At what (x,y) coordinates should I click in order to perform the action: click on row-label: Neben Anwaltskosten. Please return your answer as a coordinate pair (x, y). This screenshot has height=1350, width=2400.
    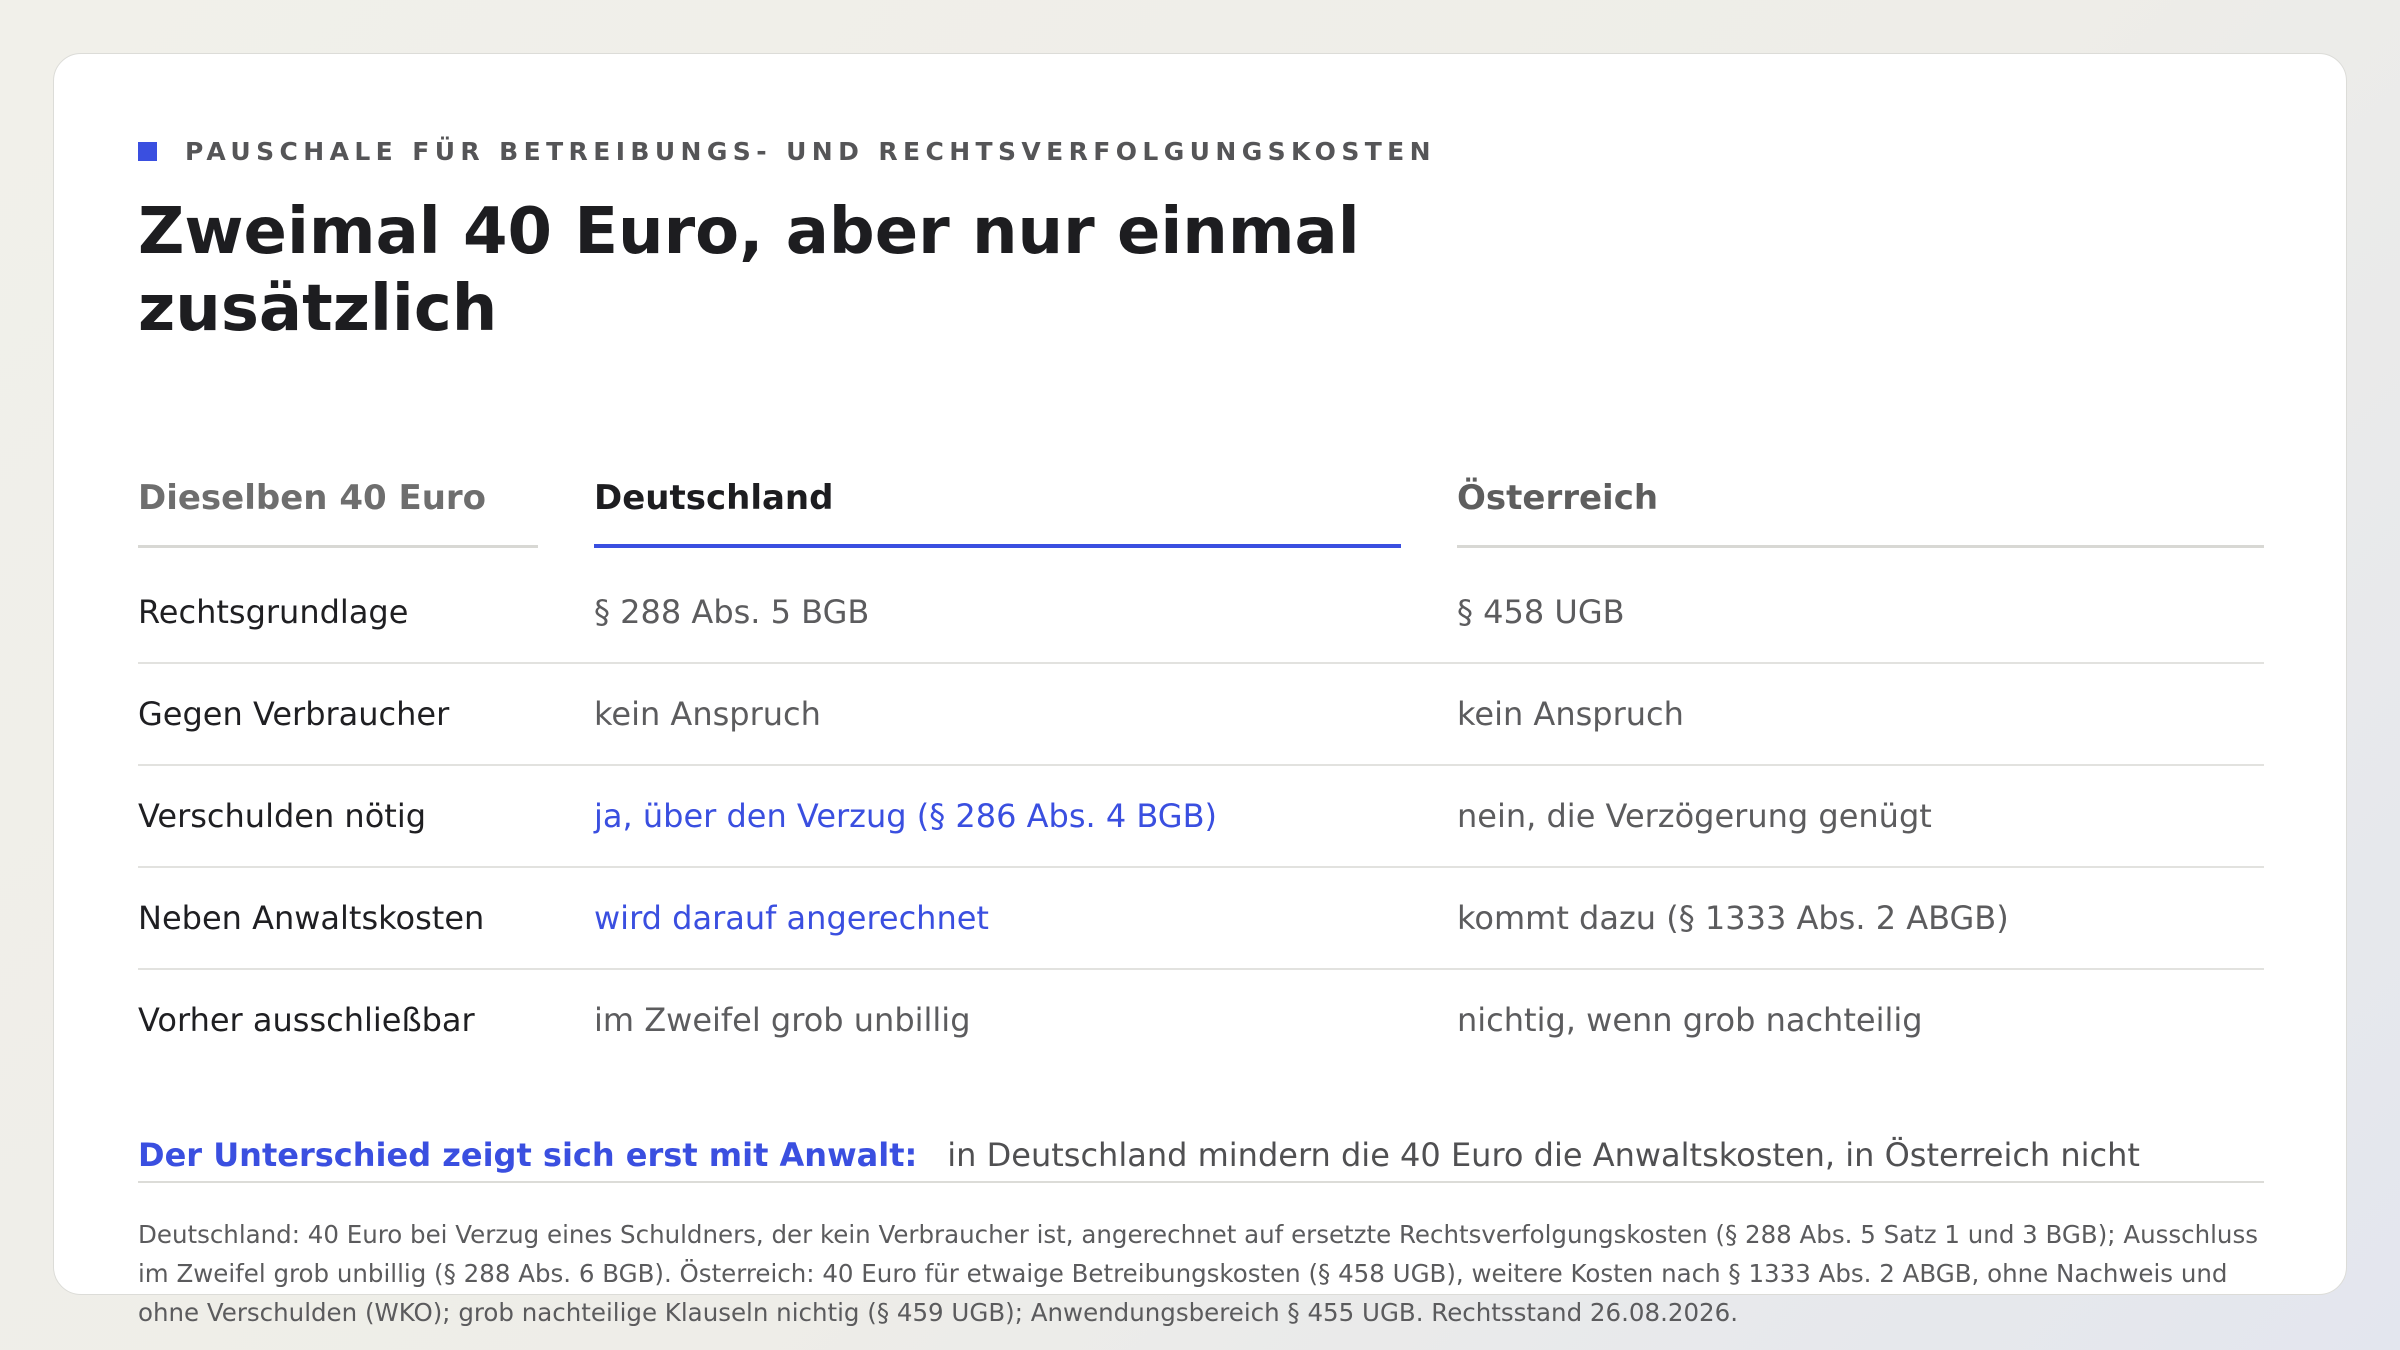
    Looking at the image, I should click on (311, 918).